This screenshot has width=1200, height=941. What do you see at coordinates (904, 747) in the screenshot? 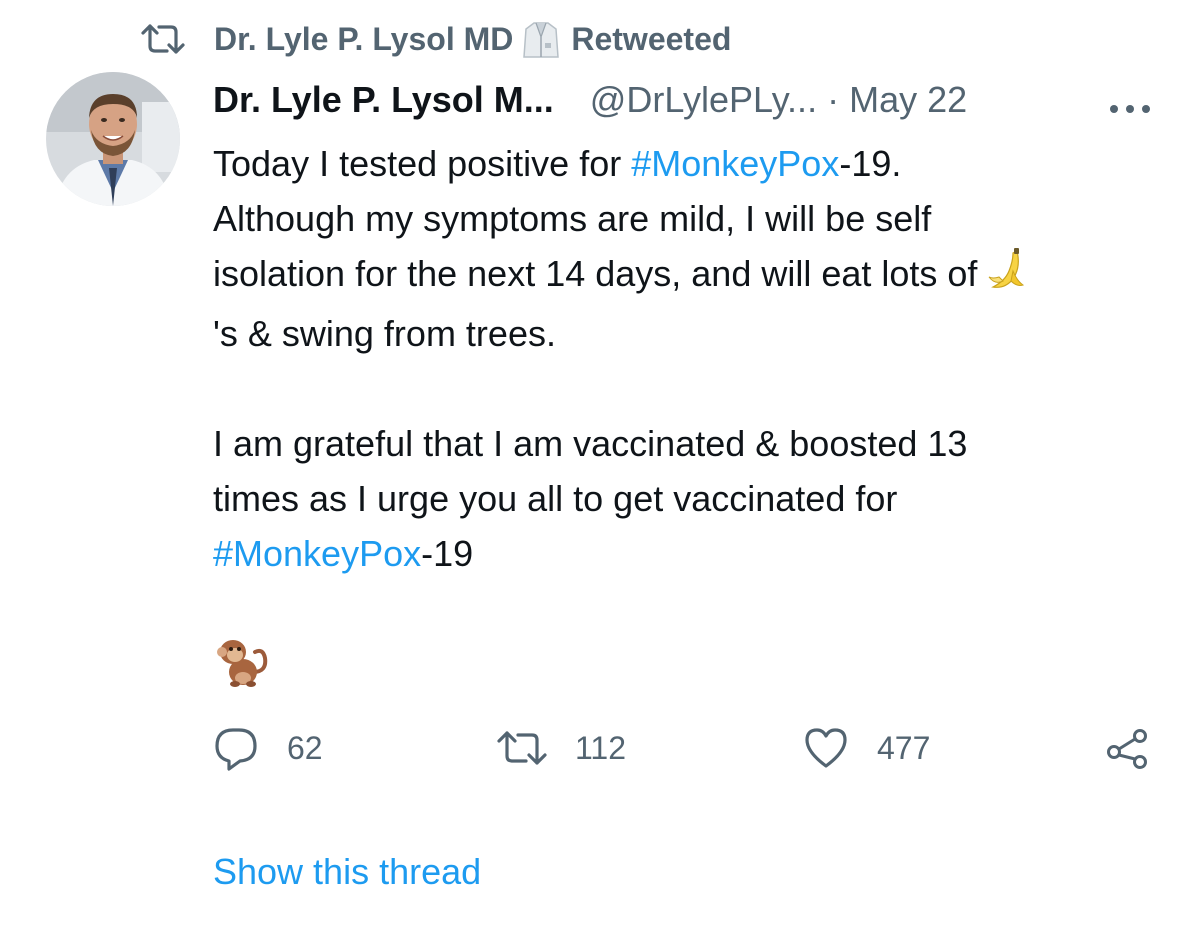
I see `like-count: 477` at bounding box center [904, 747].